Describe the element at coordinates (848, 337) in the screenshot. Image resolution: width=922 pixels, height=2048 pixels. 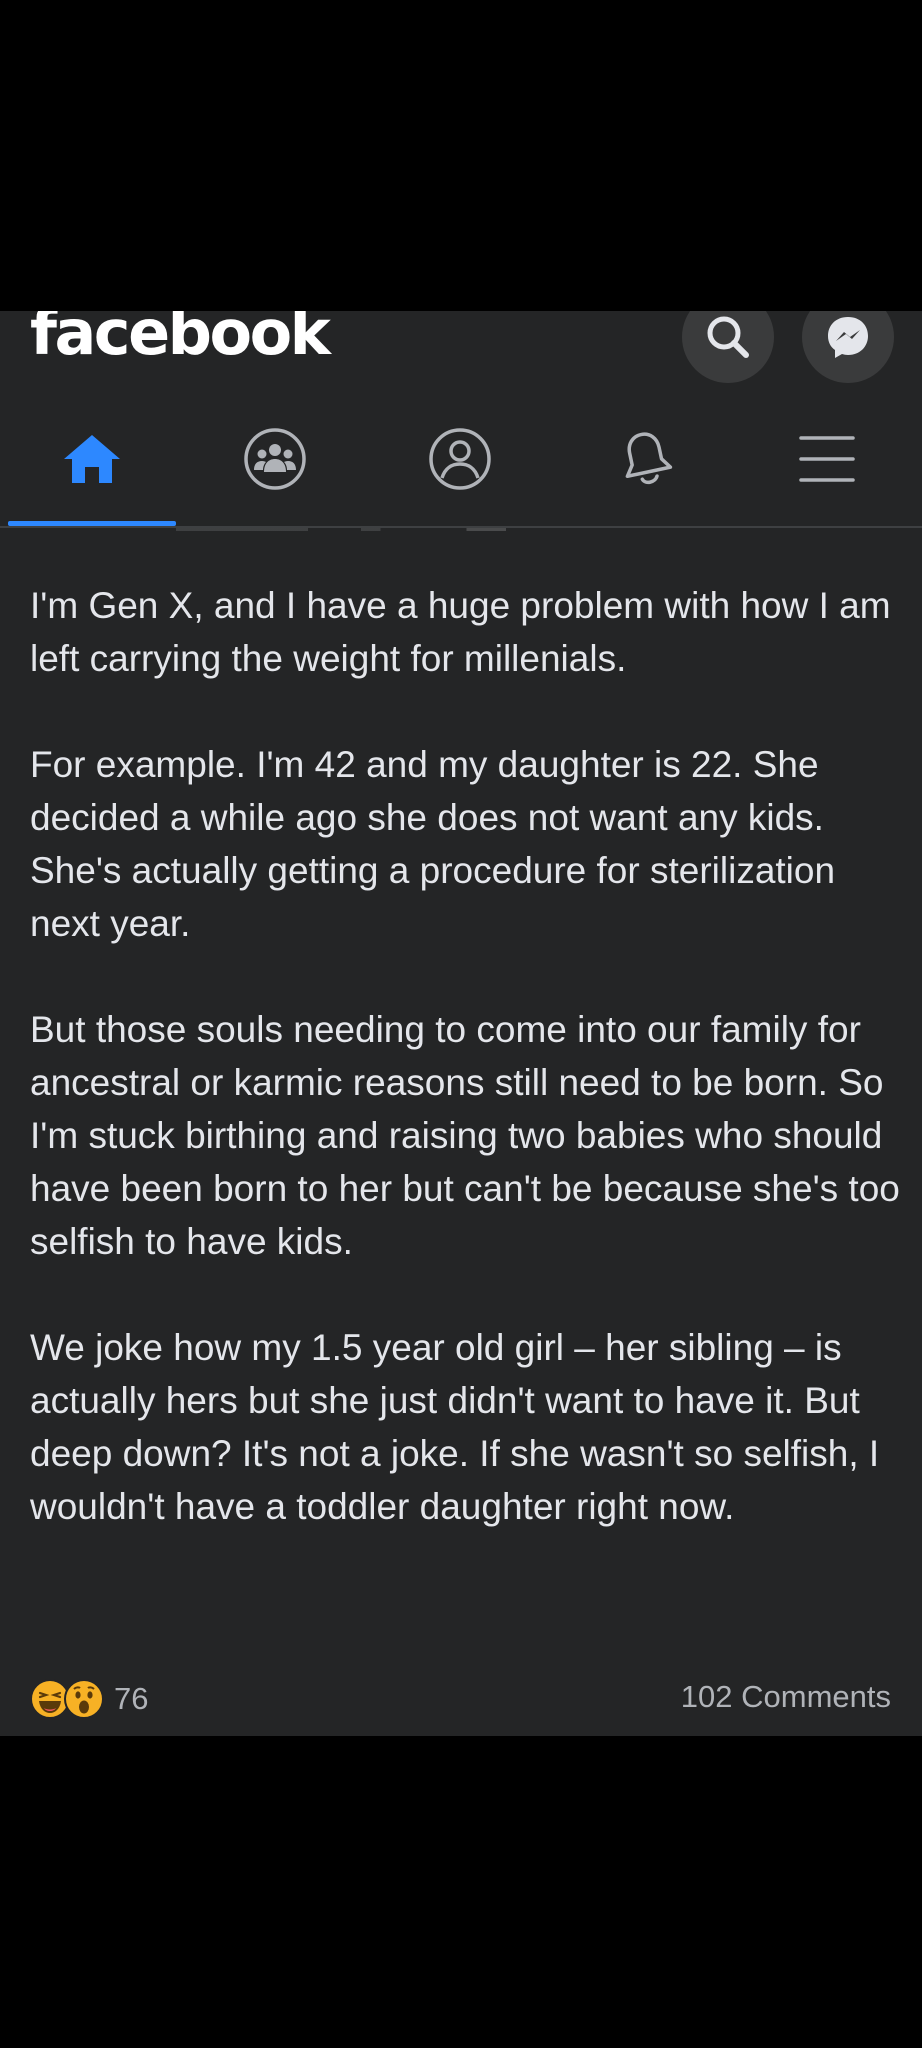
I see `messenger-icon` at that location.